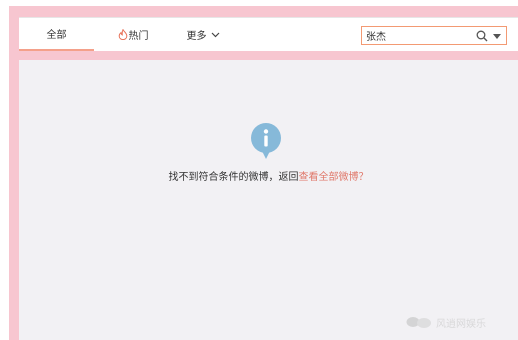 The image size is (518, 340). Describe the element at coordinates (266, 141) in the screenshot. I see `info-icon` at that location.